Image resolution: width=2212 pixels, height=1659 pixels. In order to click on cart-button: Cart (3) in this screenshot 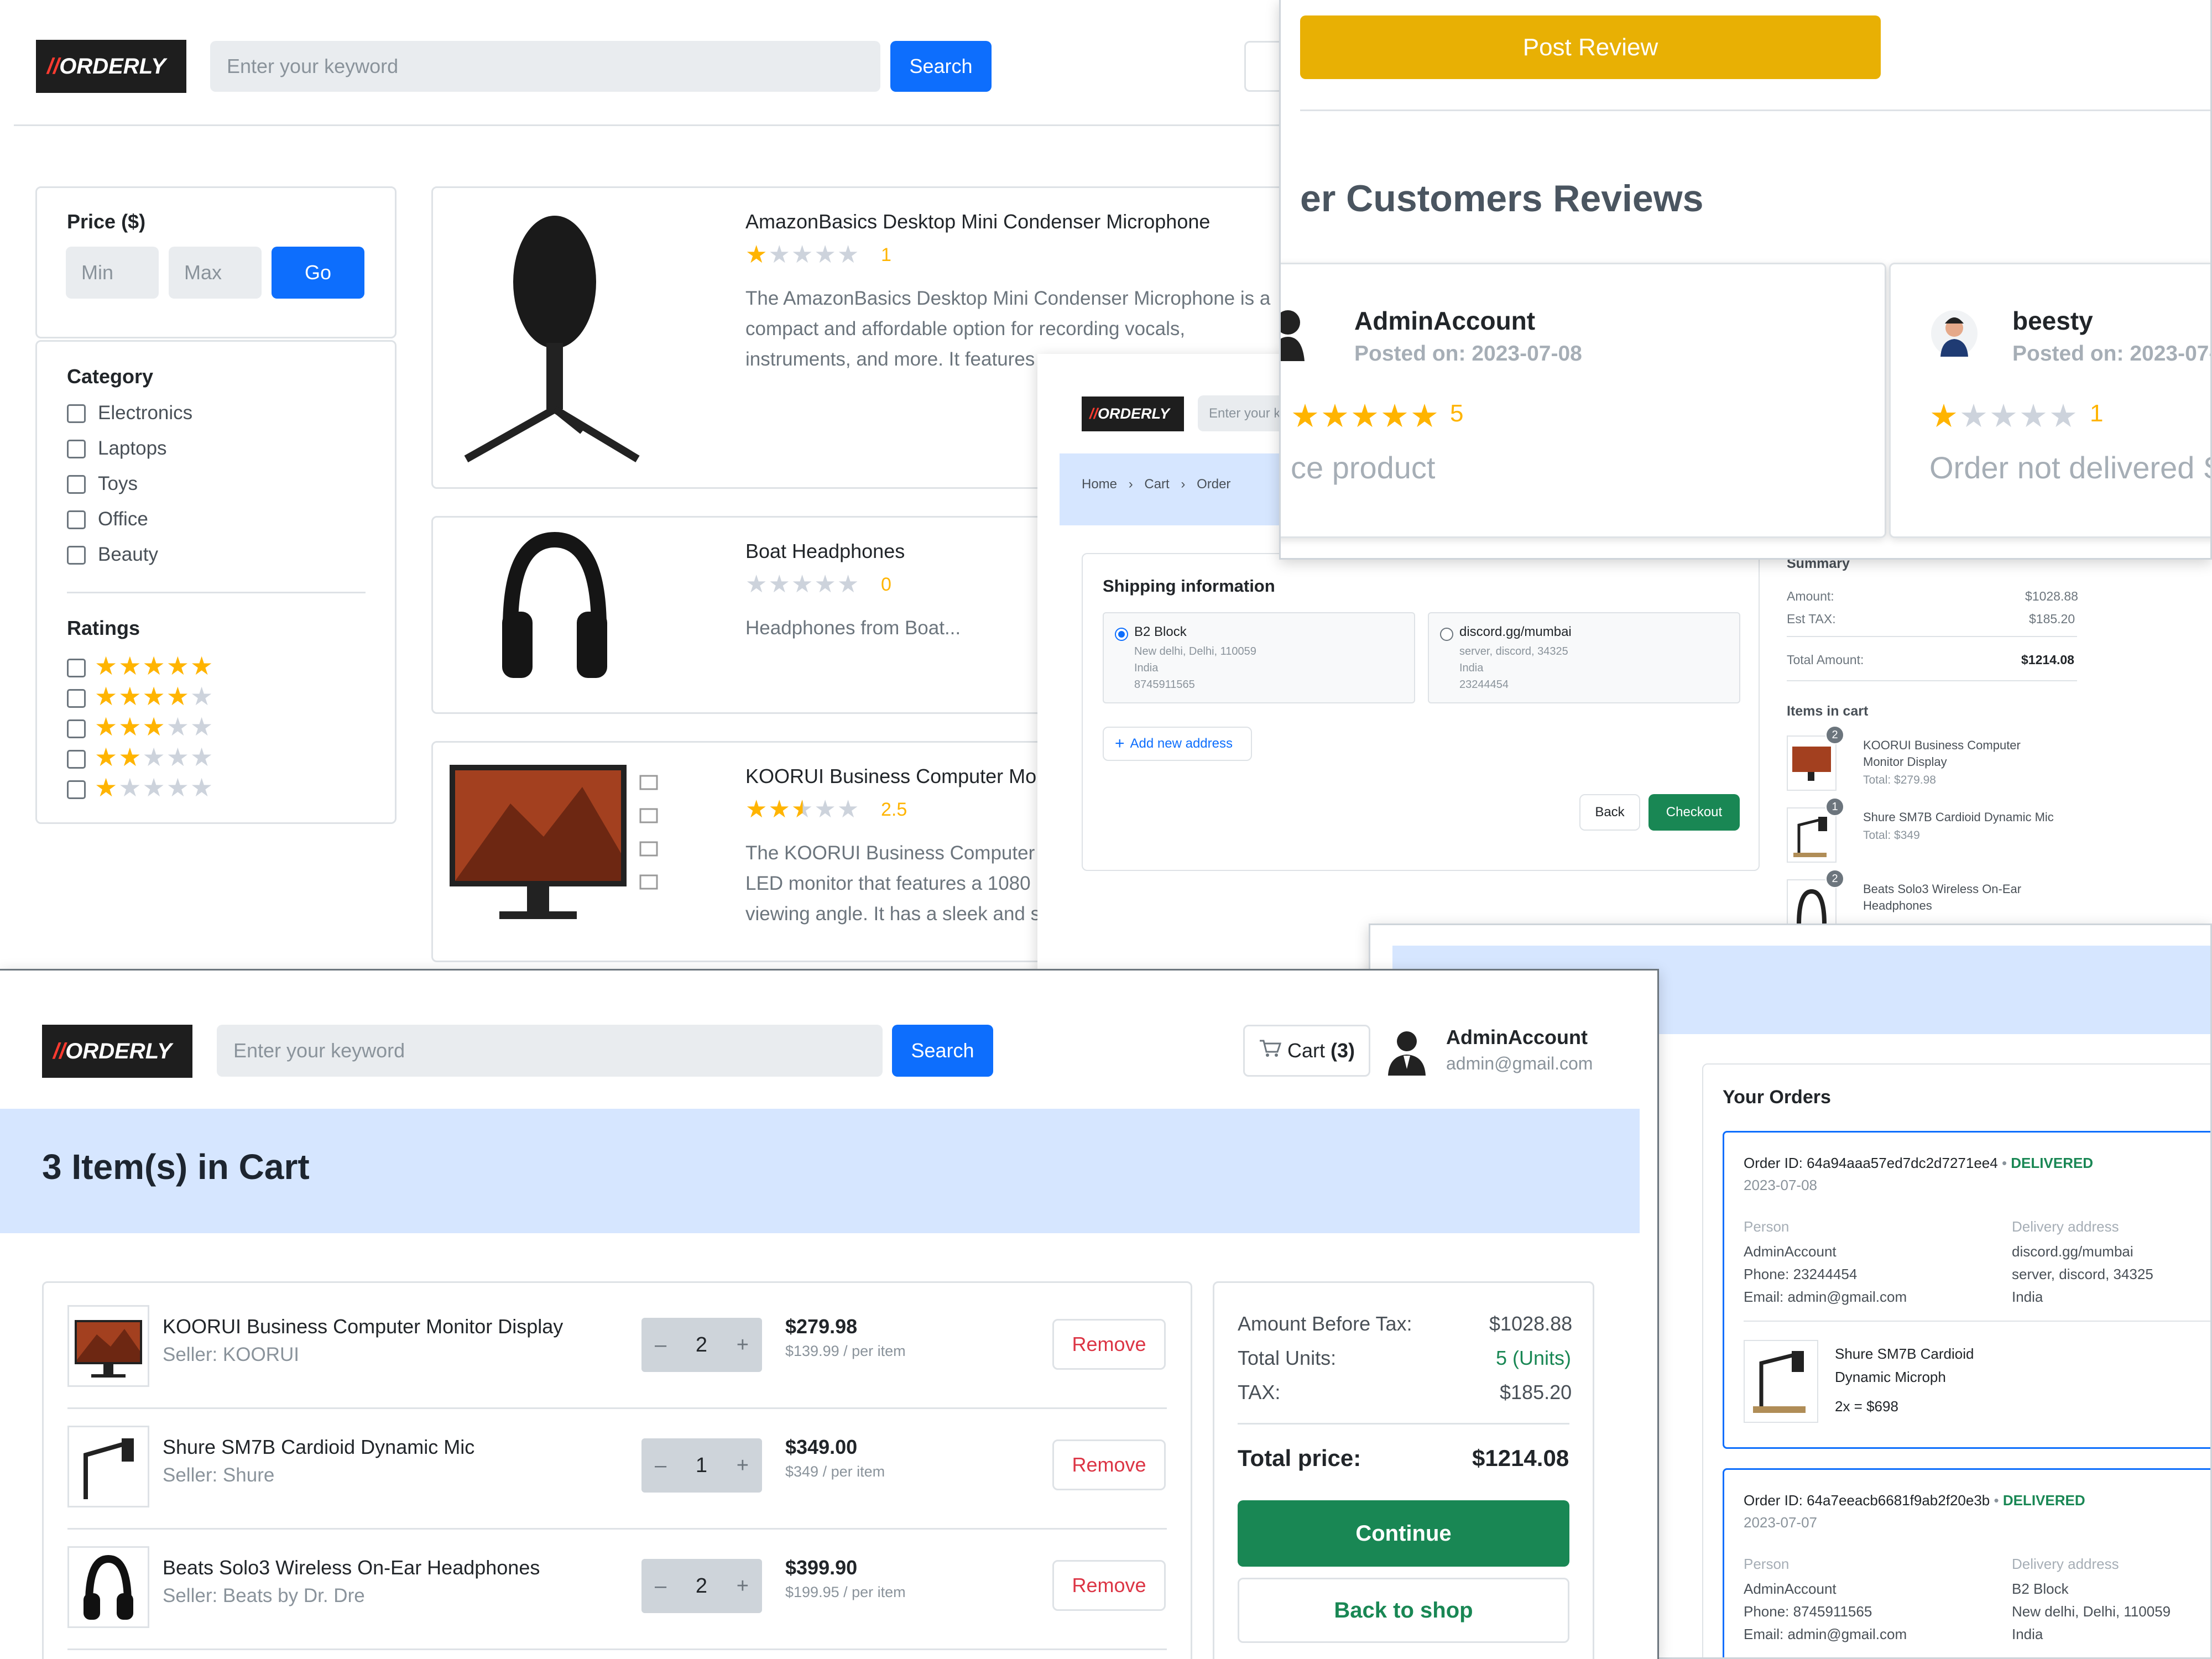, I will do `click(1306, 1051)`.